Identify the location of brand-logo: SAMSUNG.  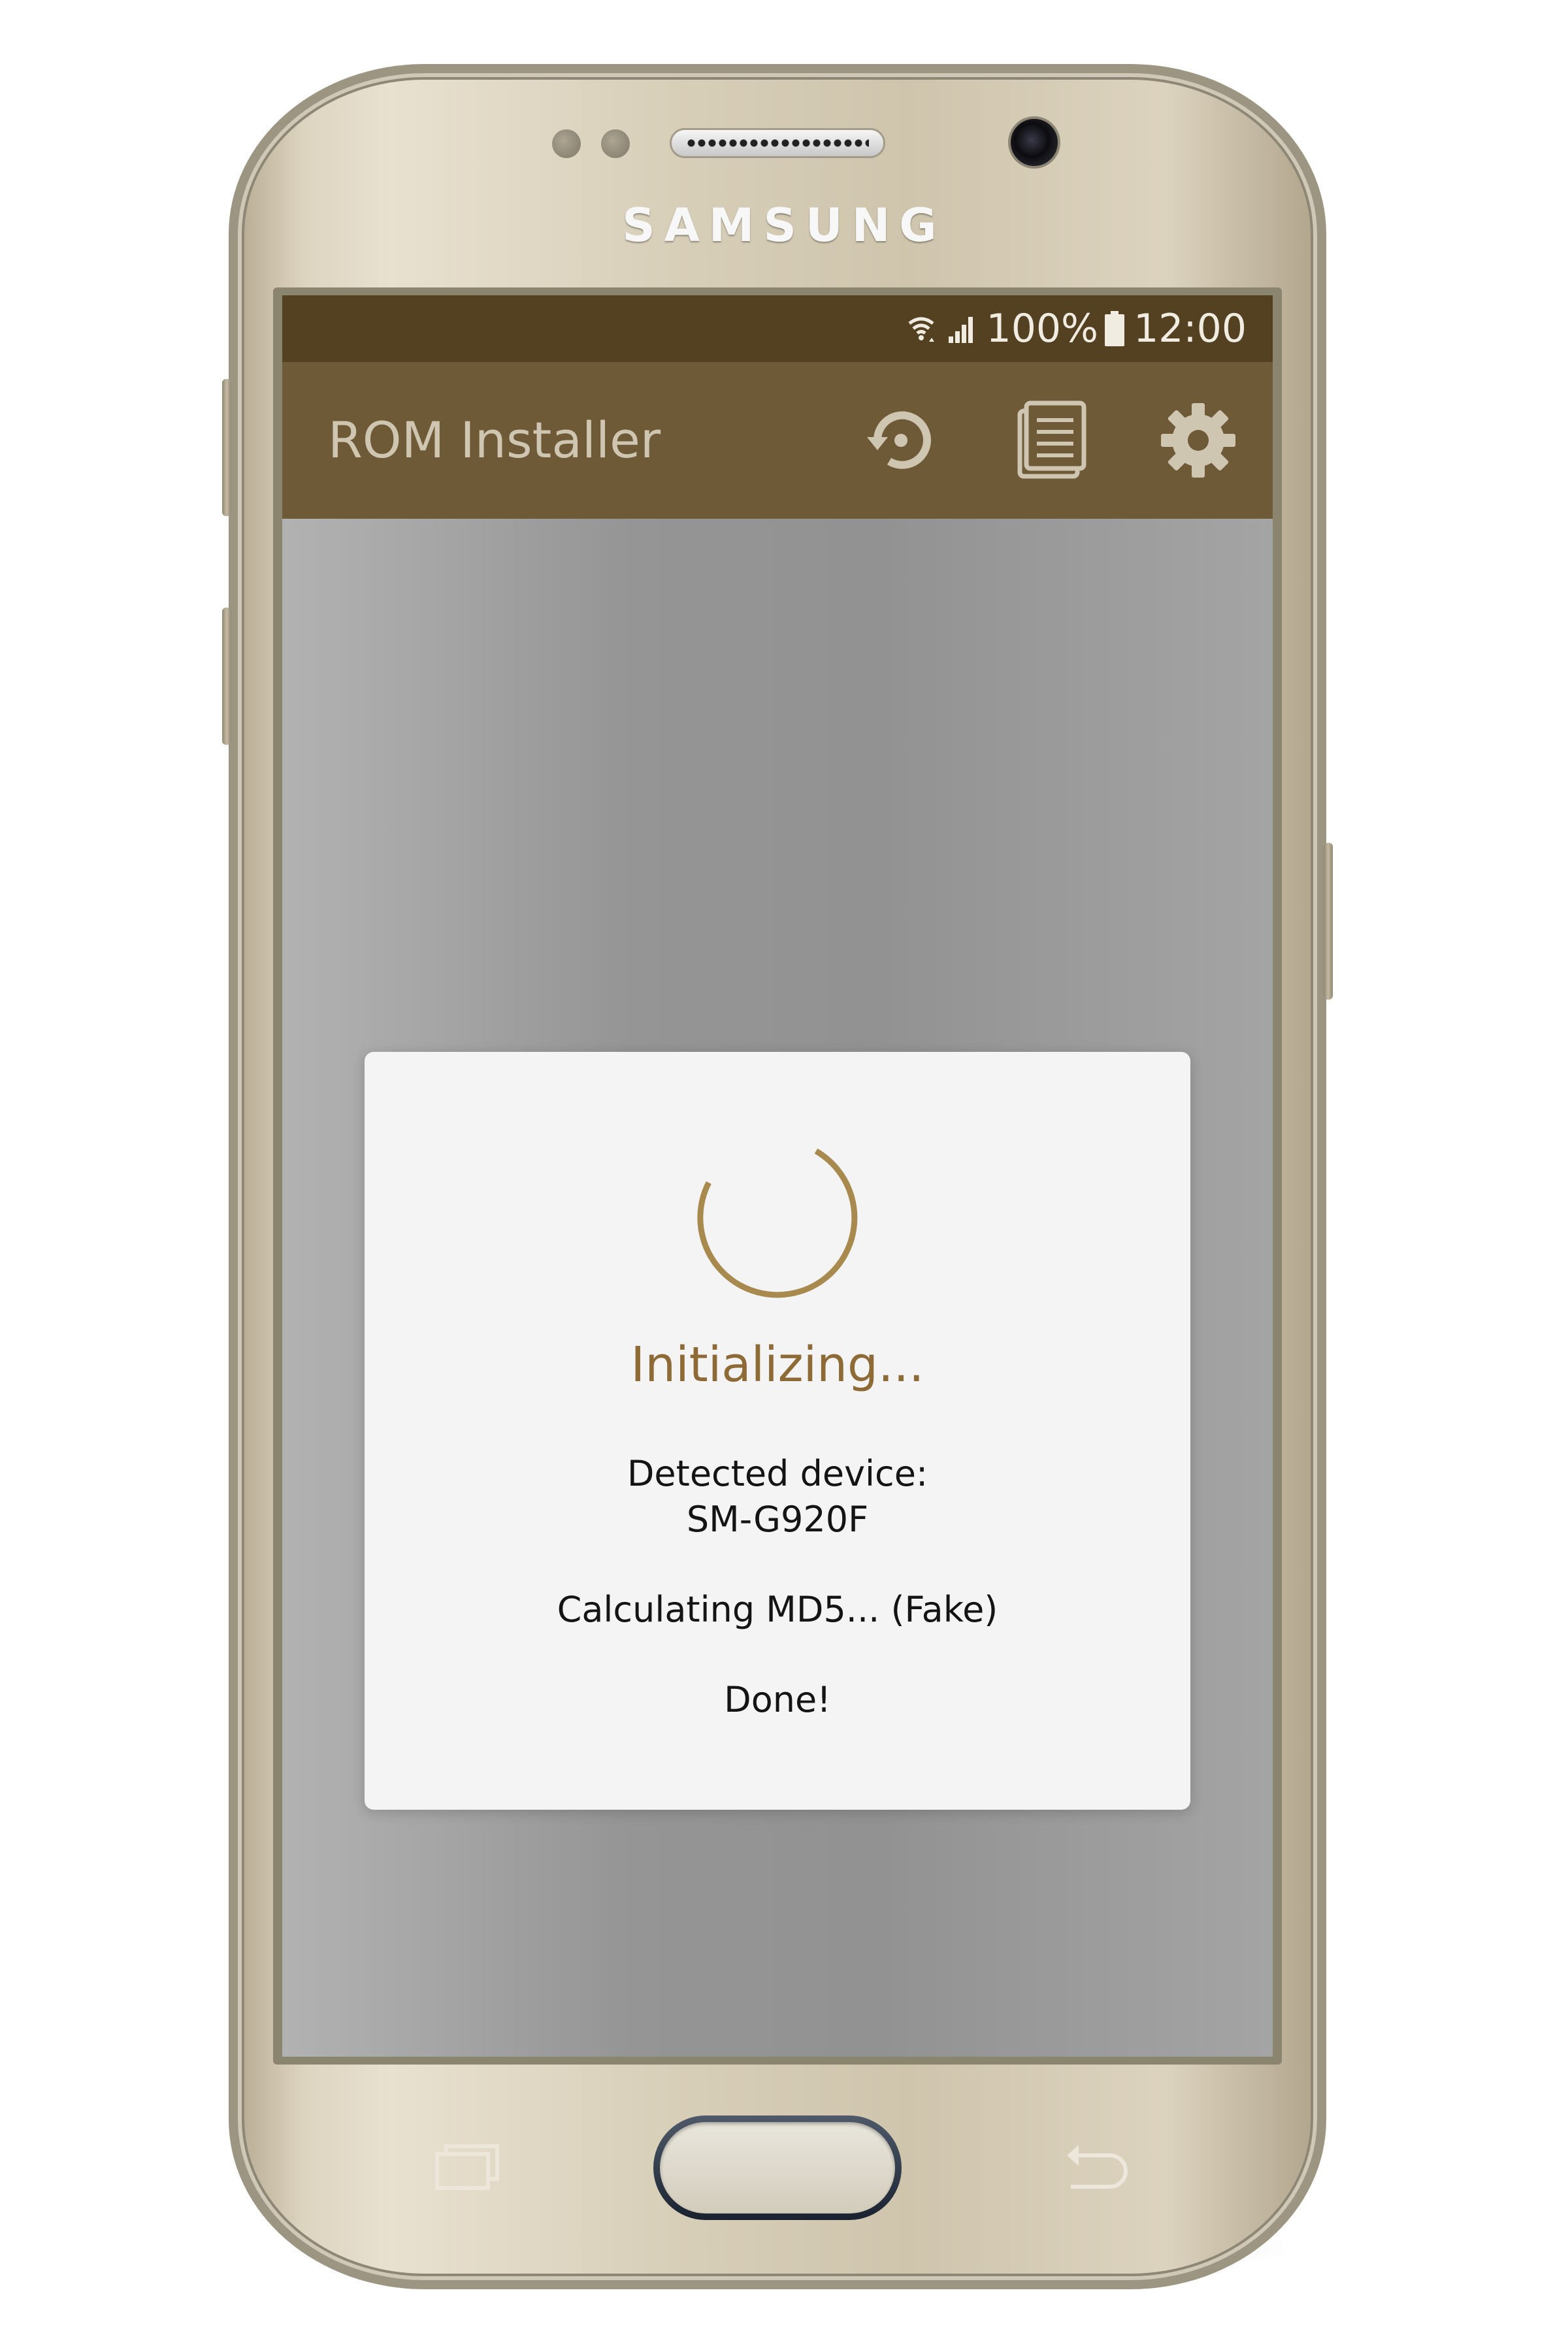
(784, 225).